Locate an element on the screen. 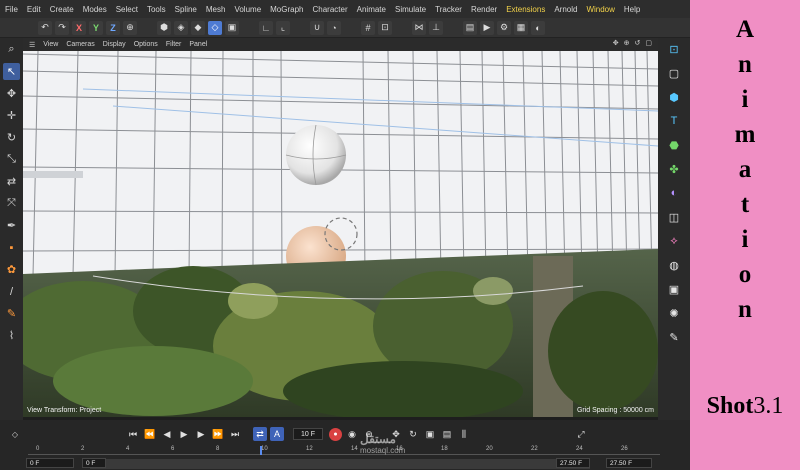 The image size is (800, 470). texture-mode-icon: ▣ is located at coordinates (232, 27).